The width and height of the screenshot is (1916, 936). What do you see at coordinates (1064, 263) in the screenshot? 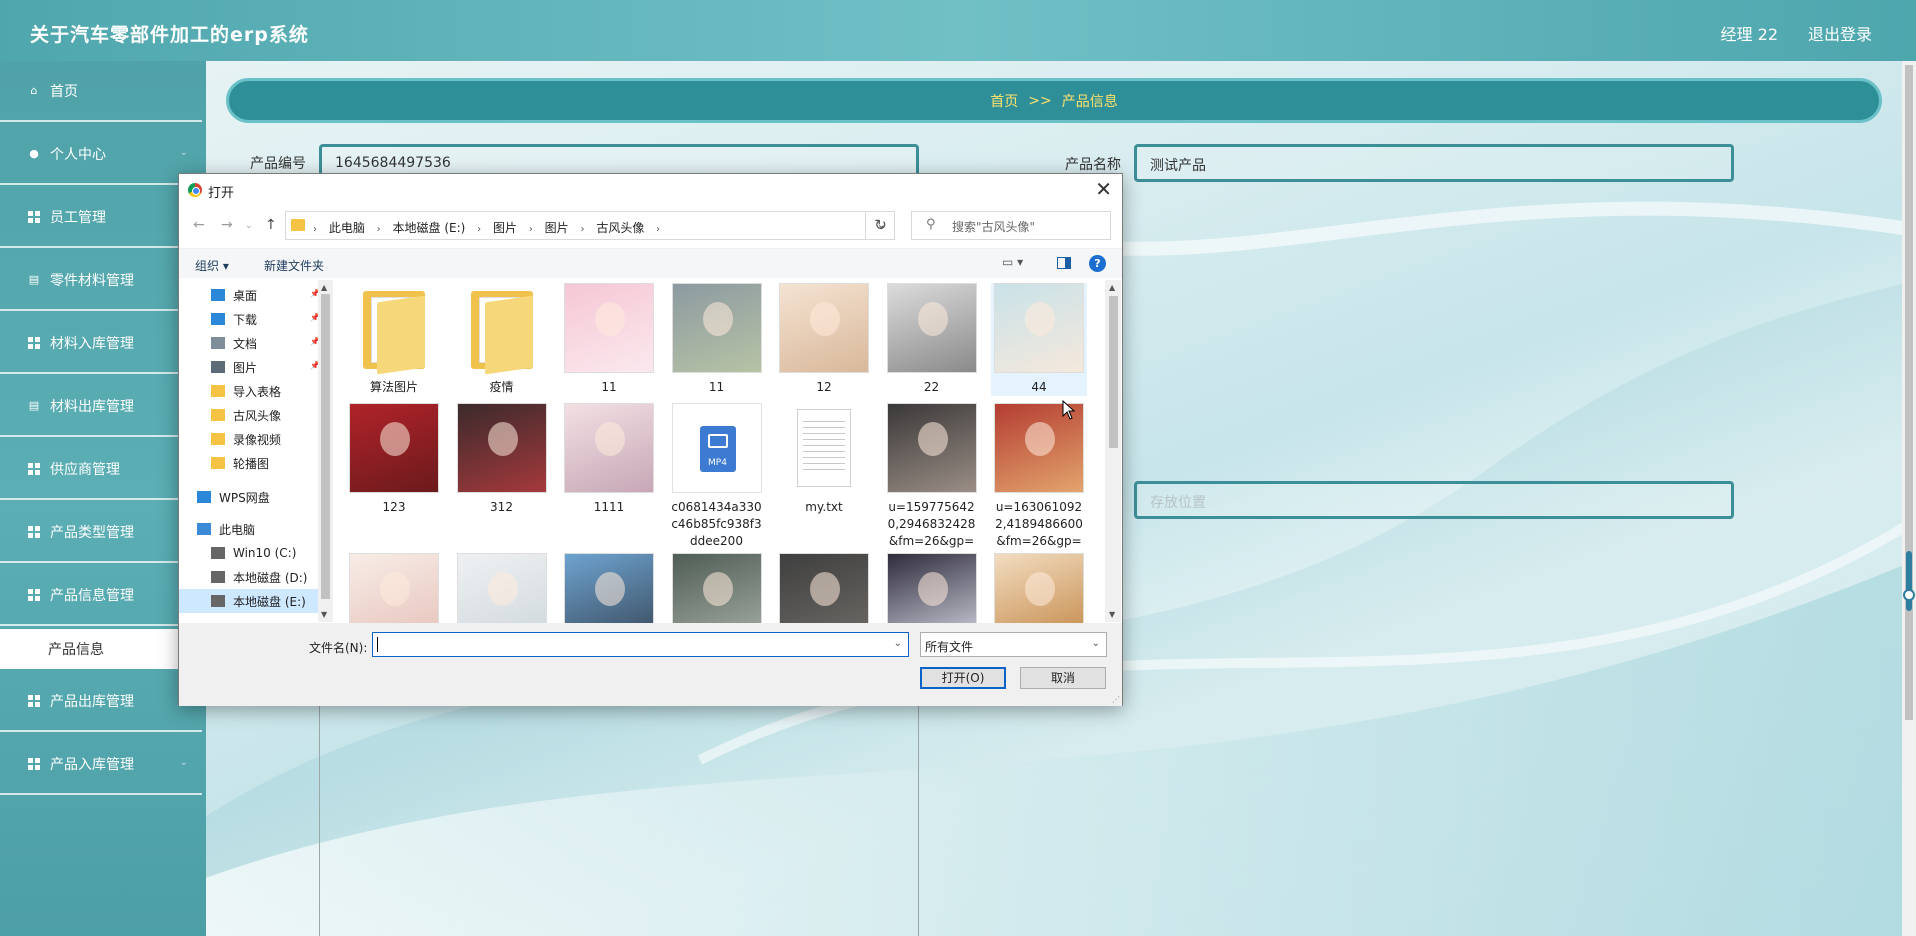
I see `preview-pane-icon` at bounding box center [1064, 263].